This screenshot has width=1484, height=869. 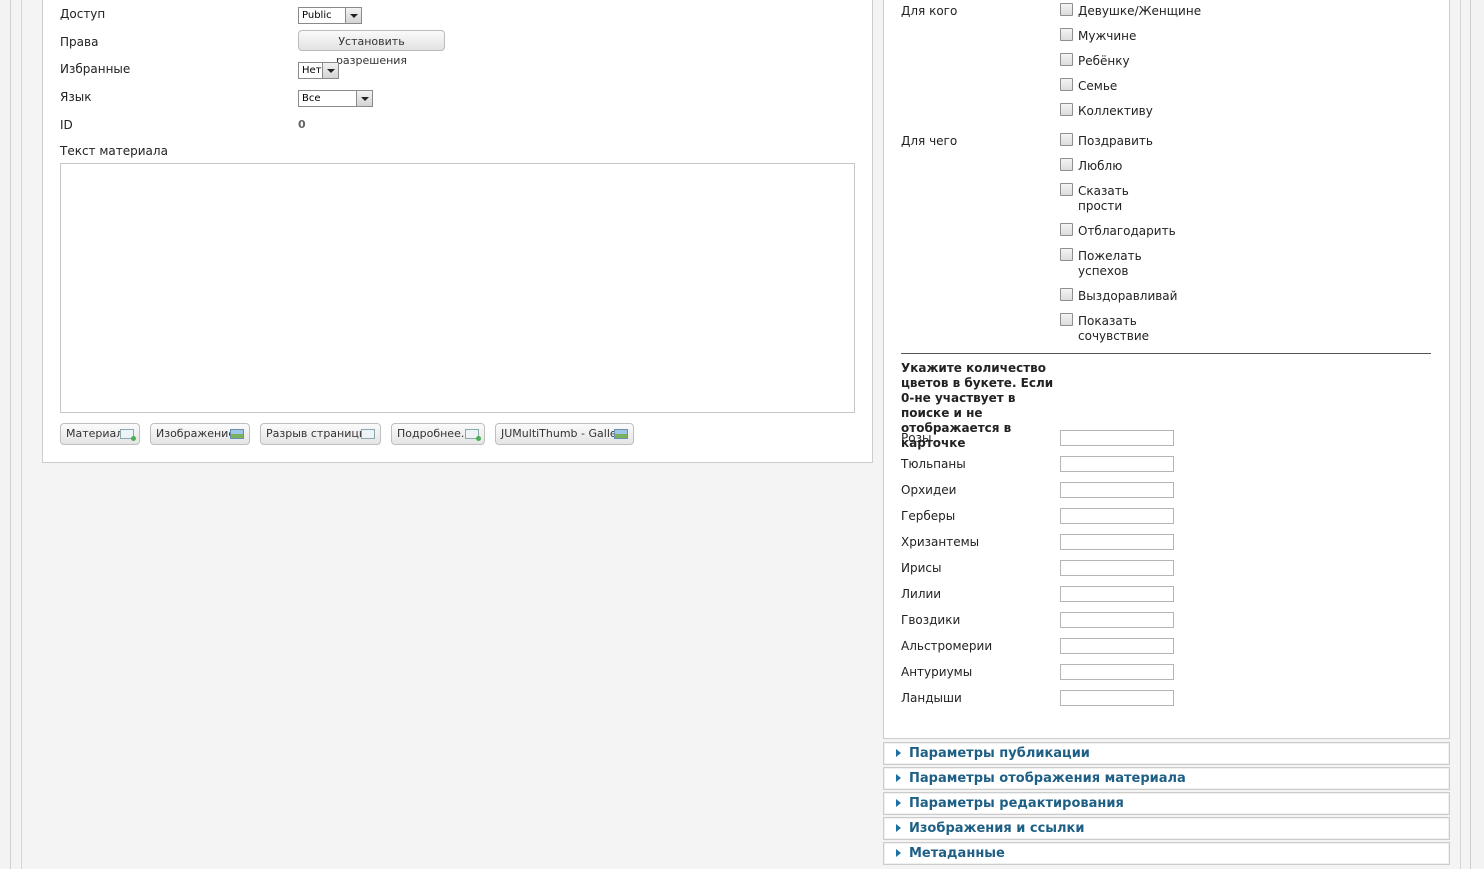 I want to click on image-icon, so click(x=237, y=434).